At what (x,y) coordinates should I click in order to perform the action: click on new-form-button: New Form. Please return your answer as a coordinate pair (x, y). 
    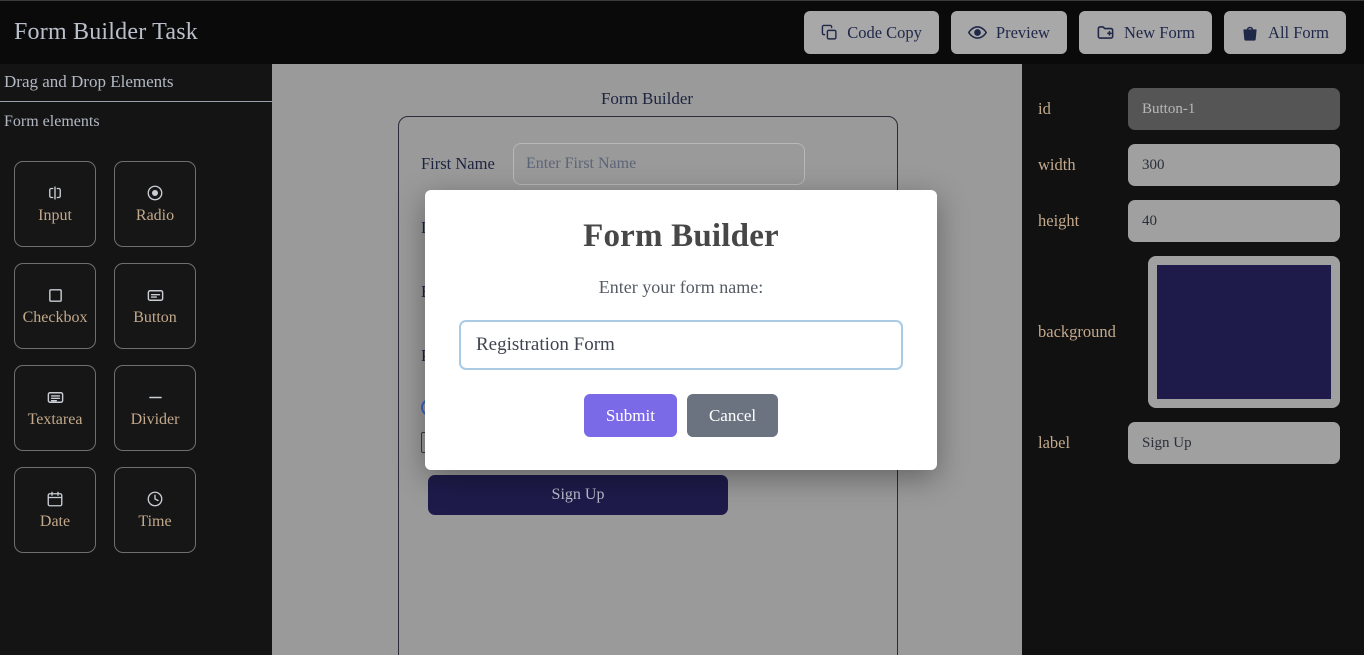
    Looking at the image, I should click on (1145, 32).